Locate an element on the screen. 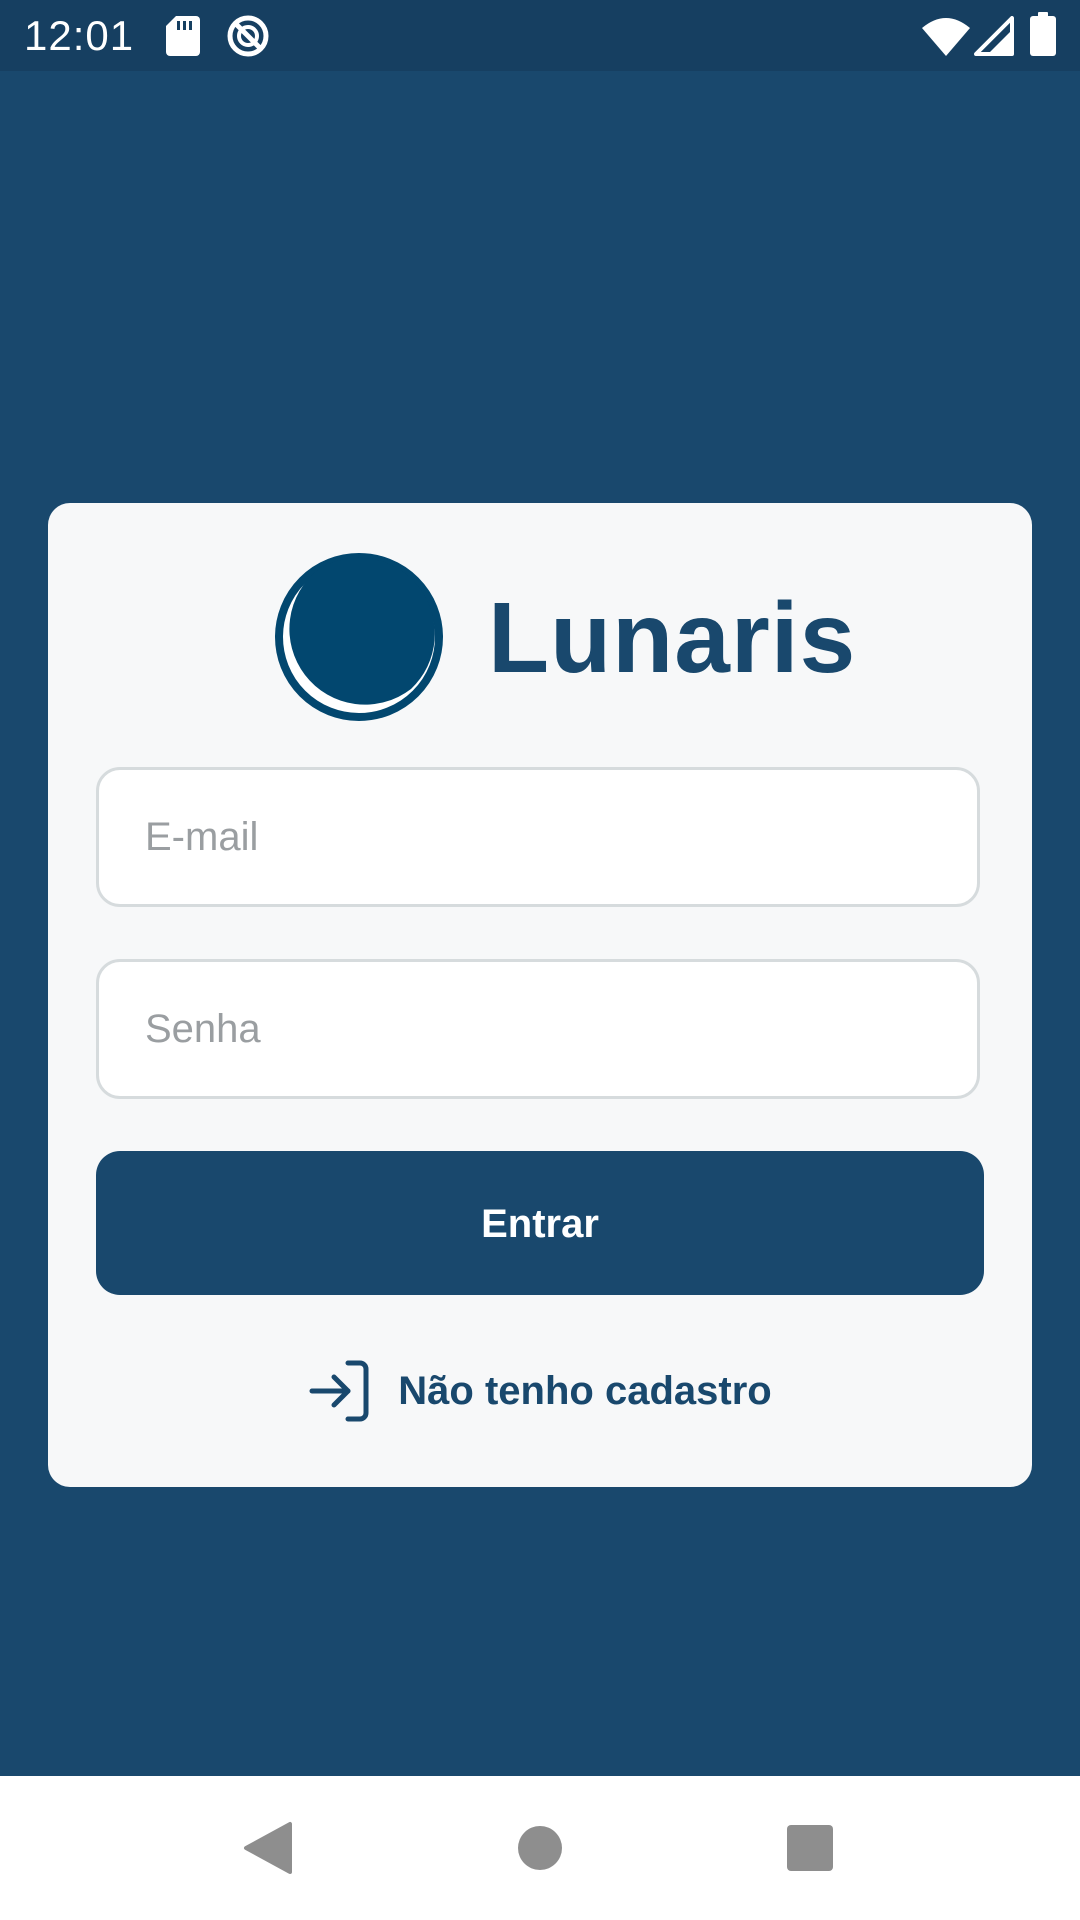  home-button is located at coordinates (540, 1848).